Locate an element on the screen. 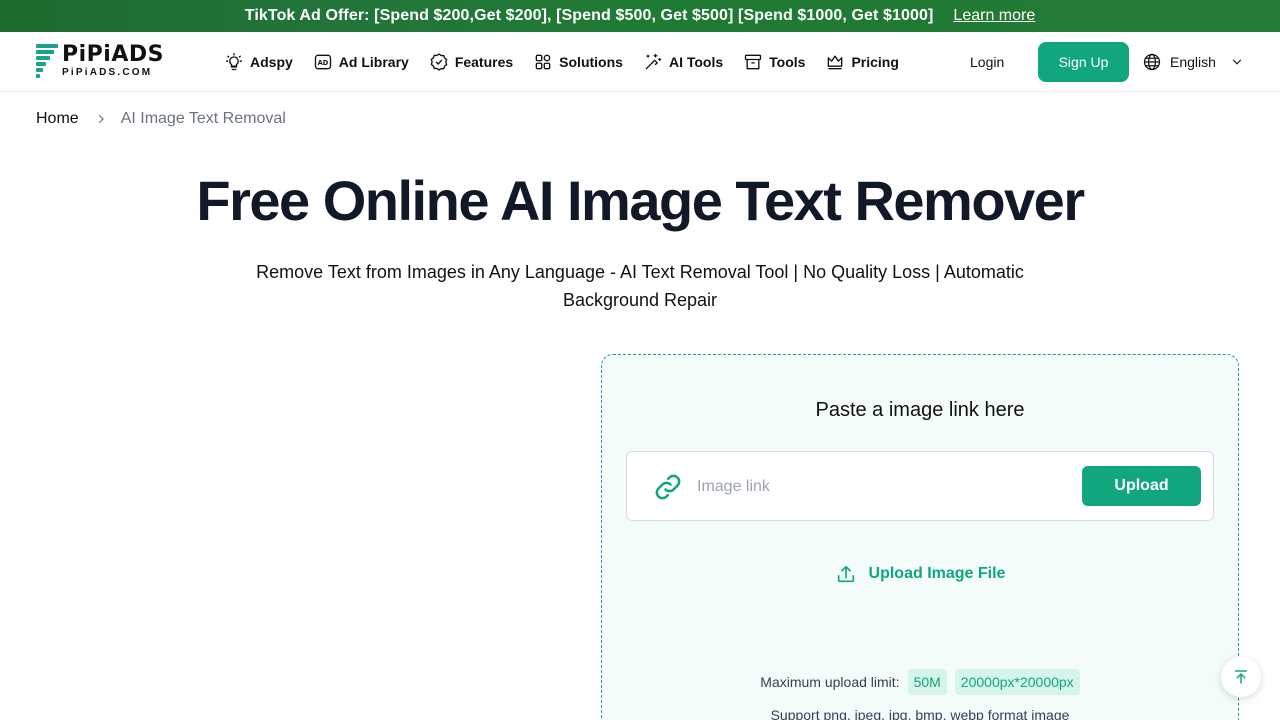 The height and width of the screenshot is (720, 1280). pipiads-logo: PiPiADS PiPiADS.COM is located at coordinates (100, 61).